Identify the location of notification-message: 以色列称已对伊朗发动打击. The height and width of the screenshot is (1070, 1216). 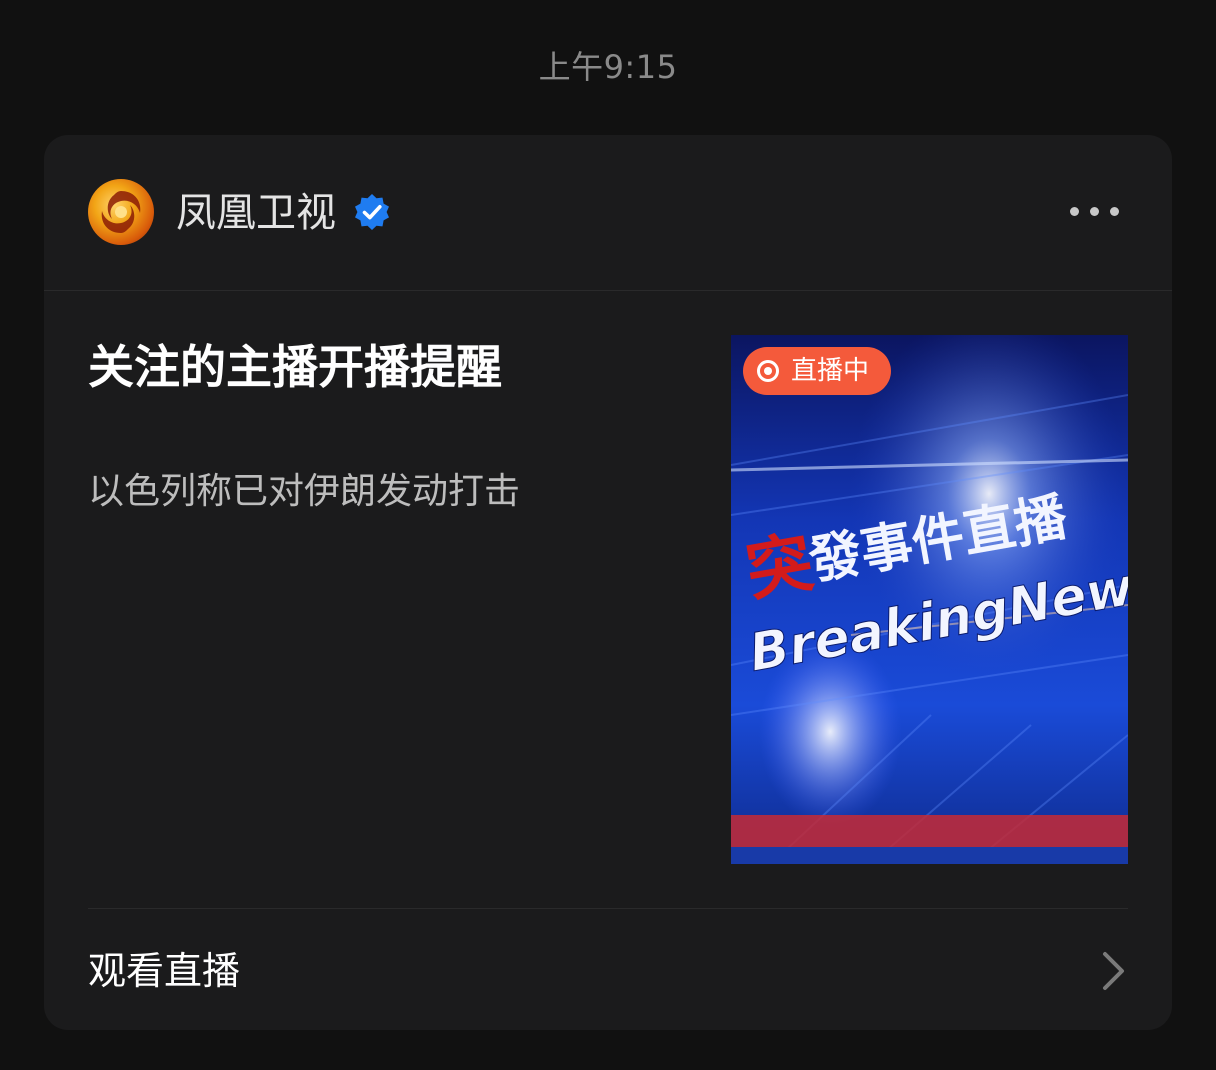
(304, 491).